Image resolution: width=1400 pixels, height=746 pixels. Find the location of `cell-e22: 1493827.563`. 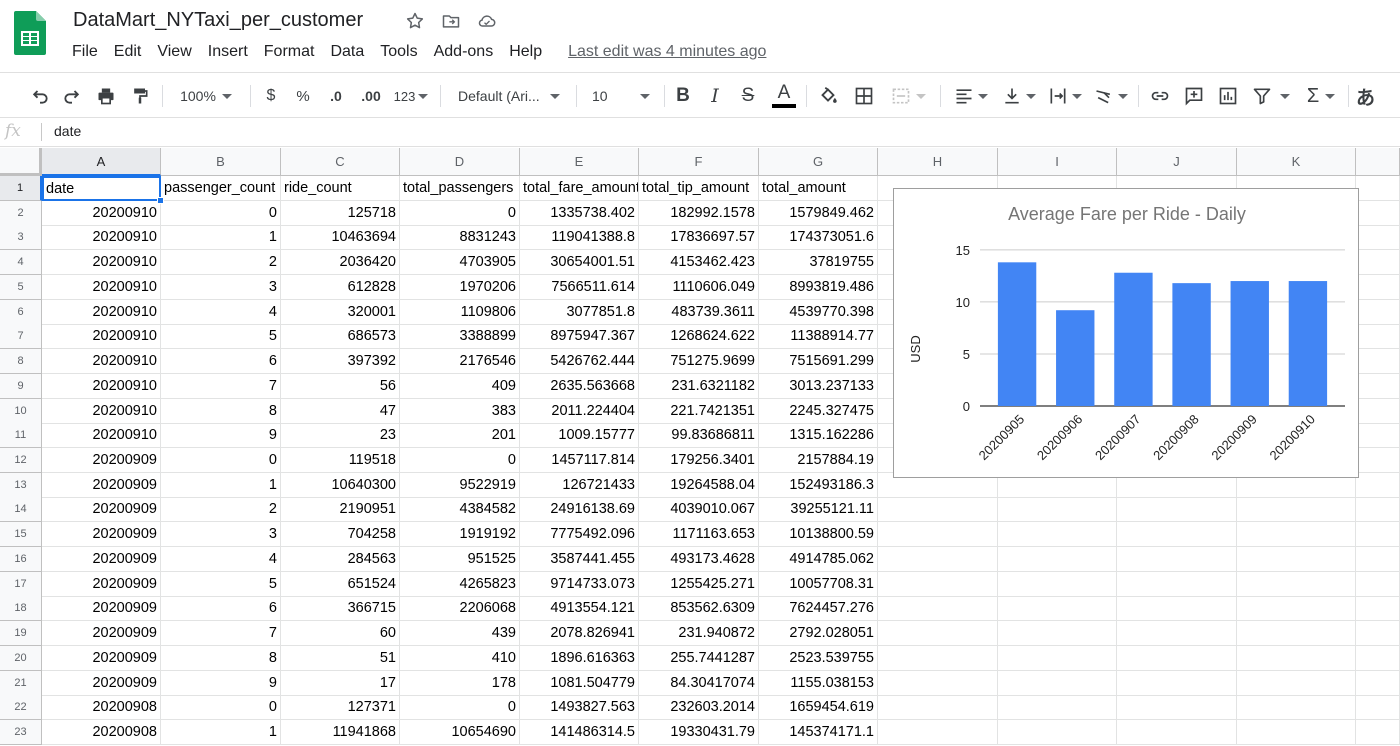

cell-e22: 1493827.563 is located at coordinates (579, 708).